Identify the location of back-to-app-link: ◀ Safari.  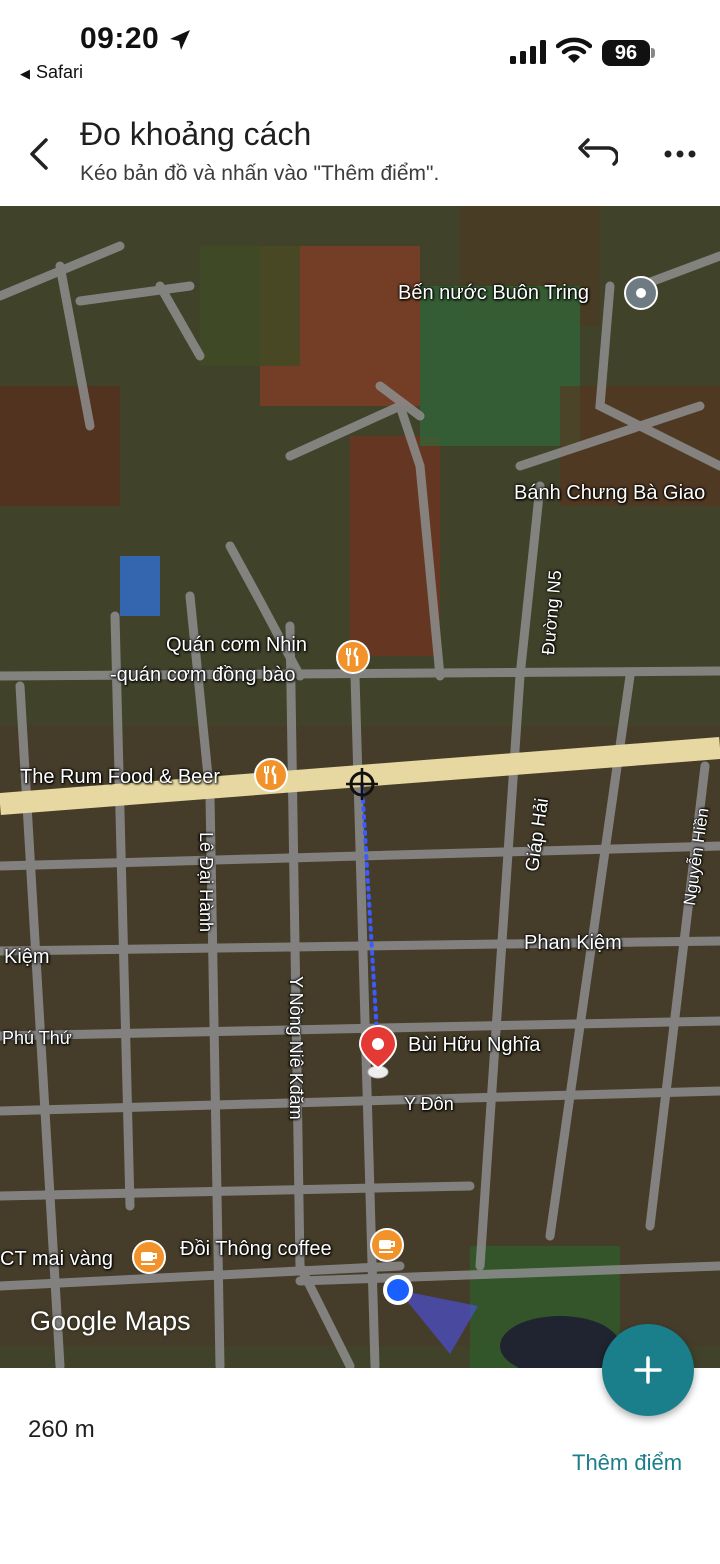
(51, 72).